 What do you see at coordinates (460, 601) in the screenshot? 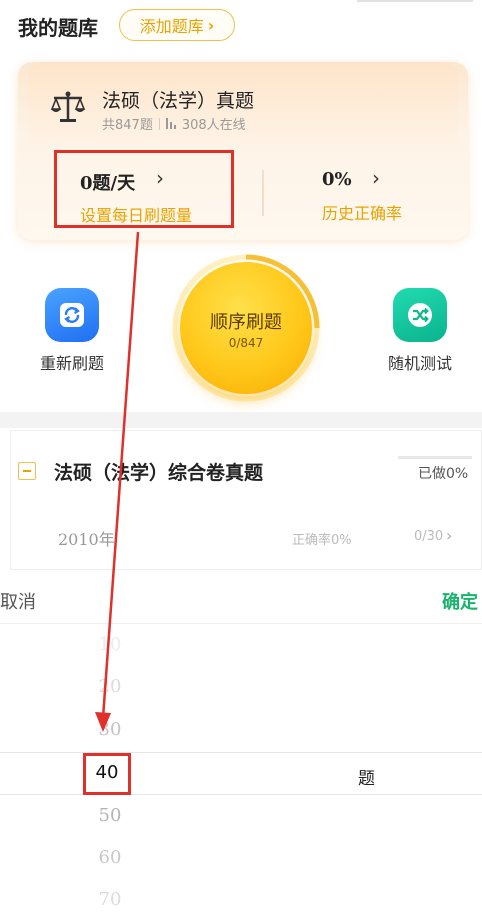
I see `confirm-button: 确定` at bounding box center [460, 601].